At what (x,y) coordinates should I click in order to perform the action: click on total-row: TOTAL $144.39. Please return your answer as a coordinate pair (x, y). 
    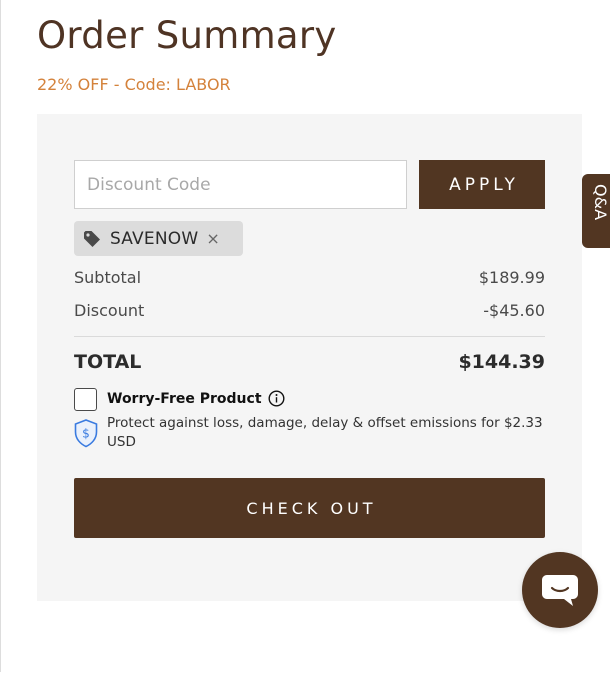
    Looking at the image, I should click on (309, 362).